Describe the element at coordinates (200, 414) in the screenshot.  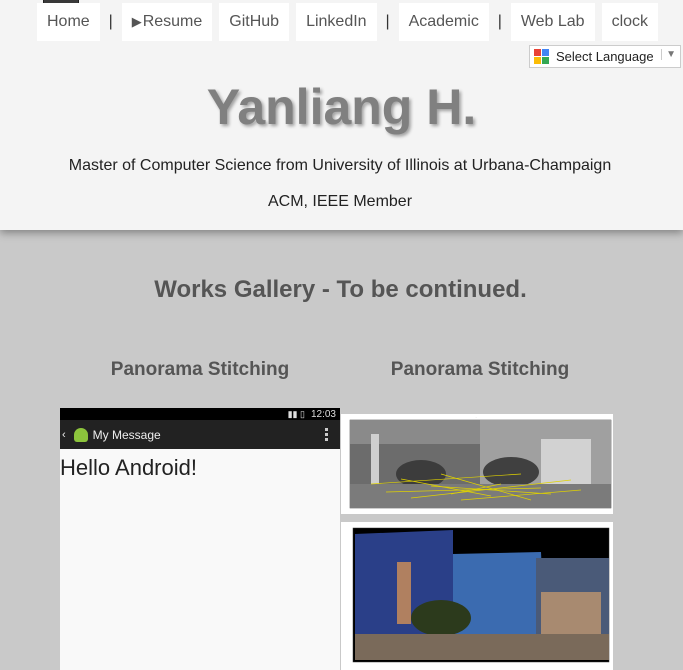
I see `status-bar: ▮▮ ▯ 12:03` at that location.